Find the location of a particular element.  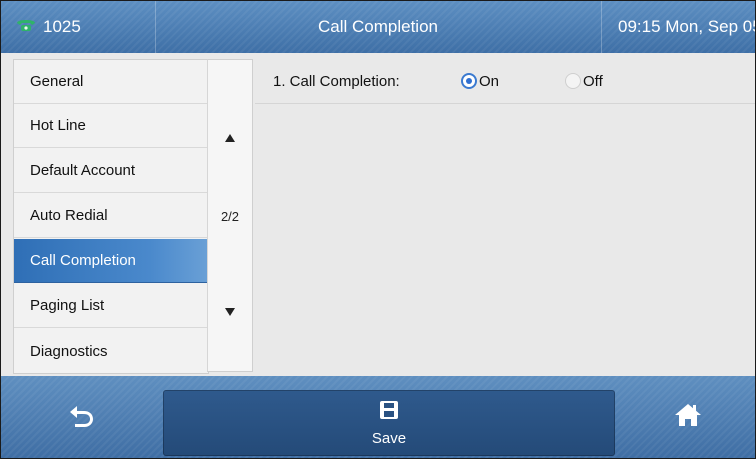

account-number: 1025 is located at coordinates (62, 26).